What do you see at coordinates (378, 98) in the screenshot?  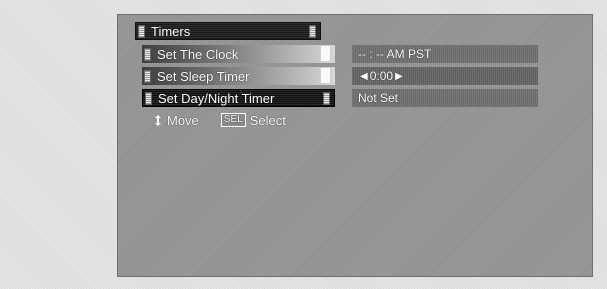 I see `day-night-value-text: Not Set` at bounding box center [378, 98].